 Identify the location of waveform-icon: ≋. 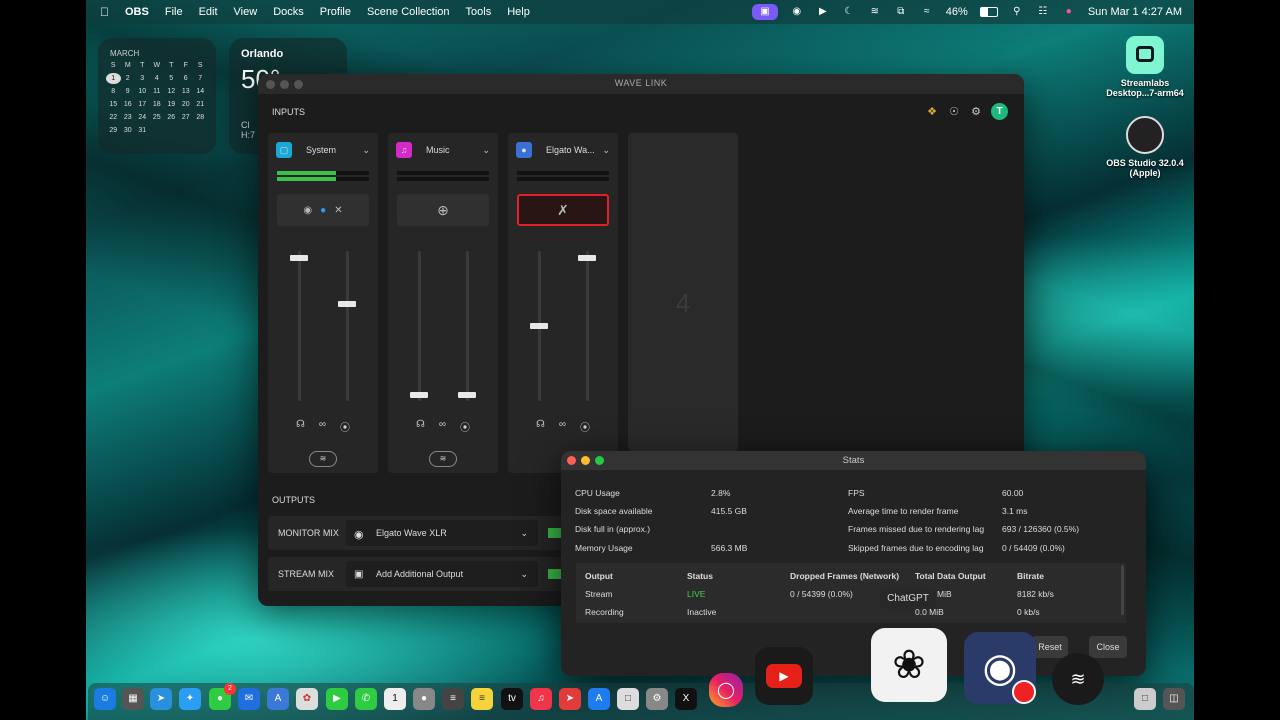
(443, 459).